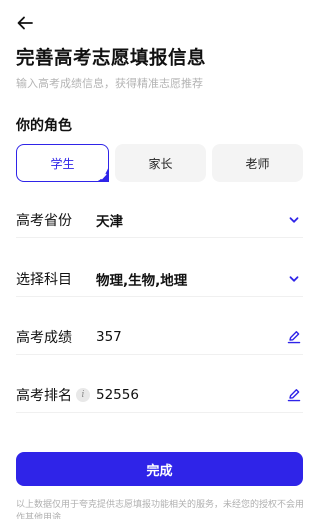 This screenshot has height=519, width=327. What do you see at coordinates (44, 279) in the screenshot?
I see `subjects-label: 选择科目` at bounding box center [44, 279].